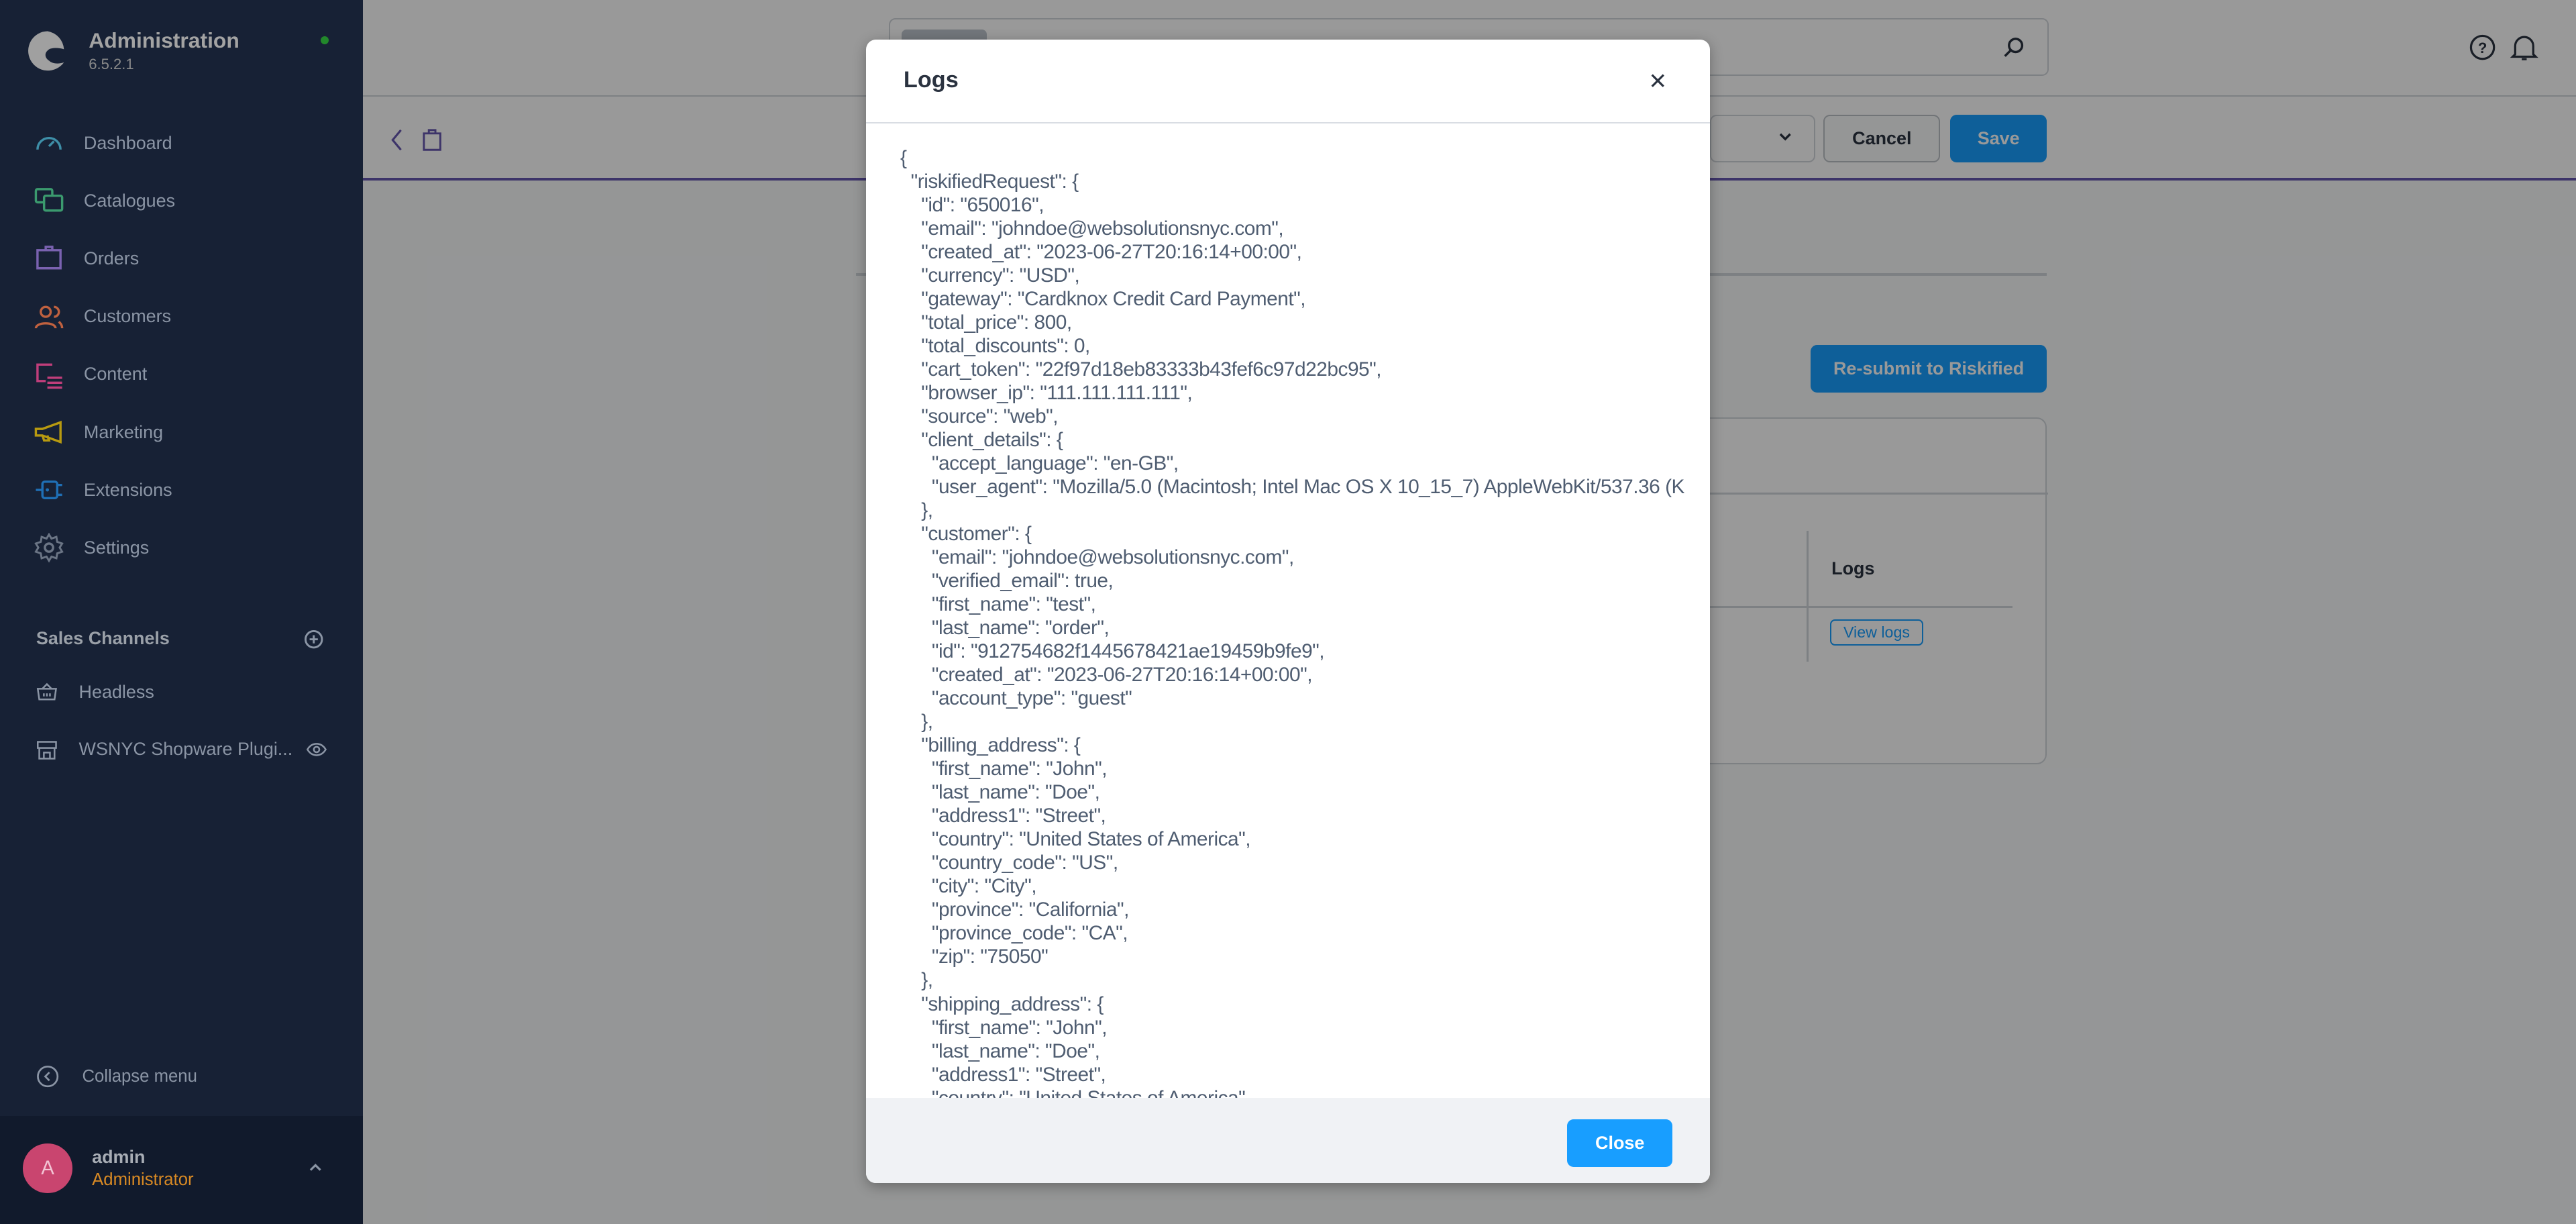  I want to click on status-indicator, so click(324, 40).